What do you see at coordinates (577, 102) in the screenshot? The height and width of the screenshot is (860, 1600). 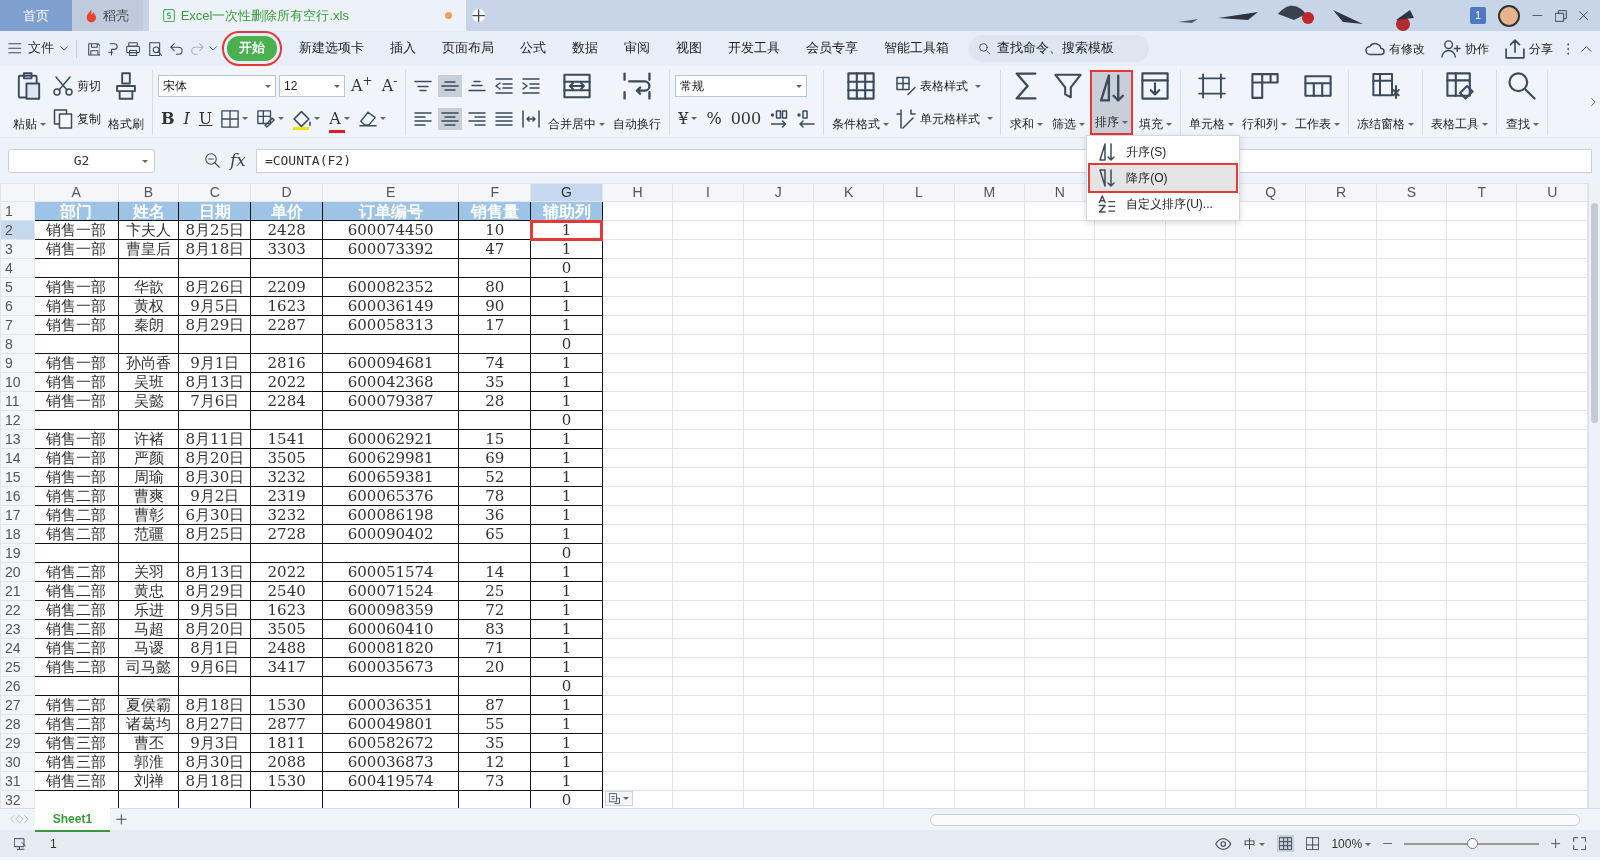 I see `ribbon-button: 合并居中` at bounding box center [577, 102].